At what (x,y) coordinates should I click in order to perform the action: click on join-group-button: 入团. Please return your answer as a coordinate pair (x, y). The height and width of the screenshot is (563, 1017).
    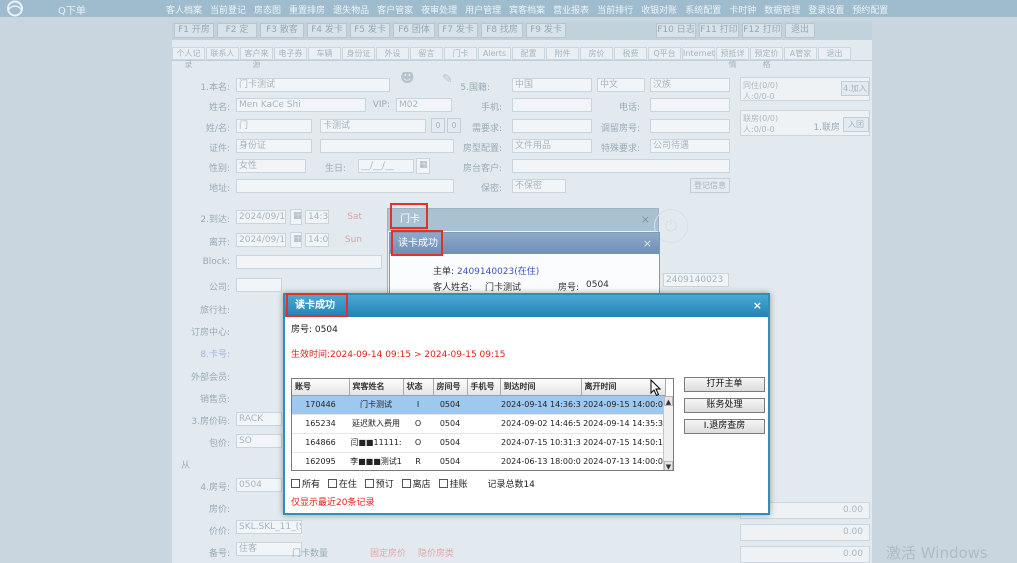
    Looking at the image, I should click on (856, 124).